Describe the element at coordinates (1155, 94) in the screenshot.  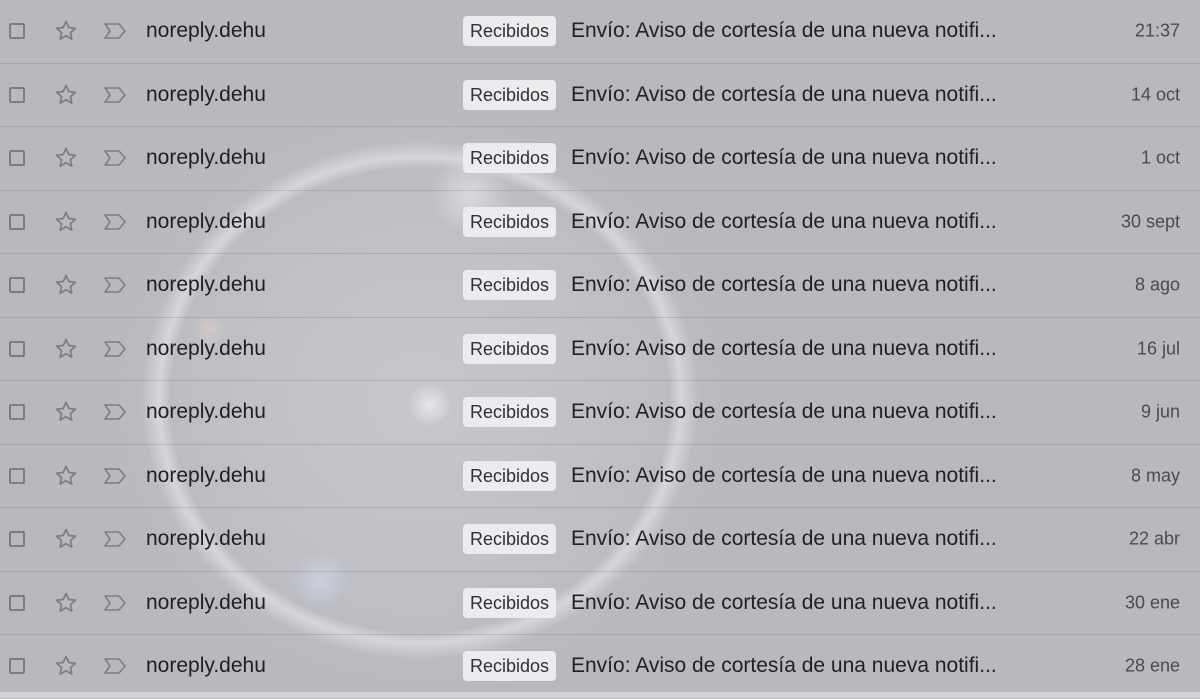
I see `date-text: 14 oct` at that location.